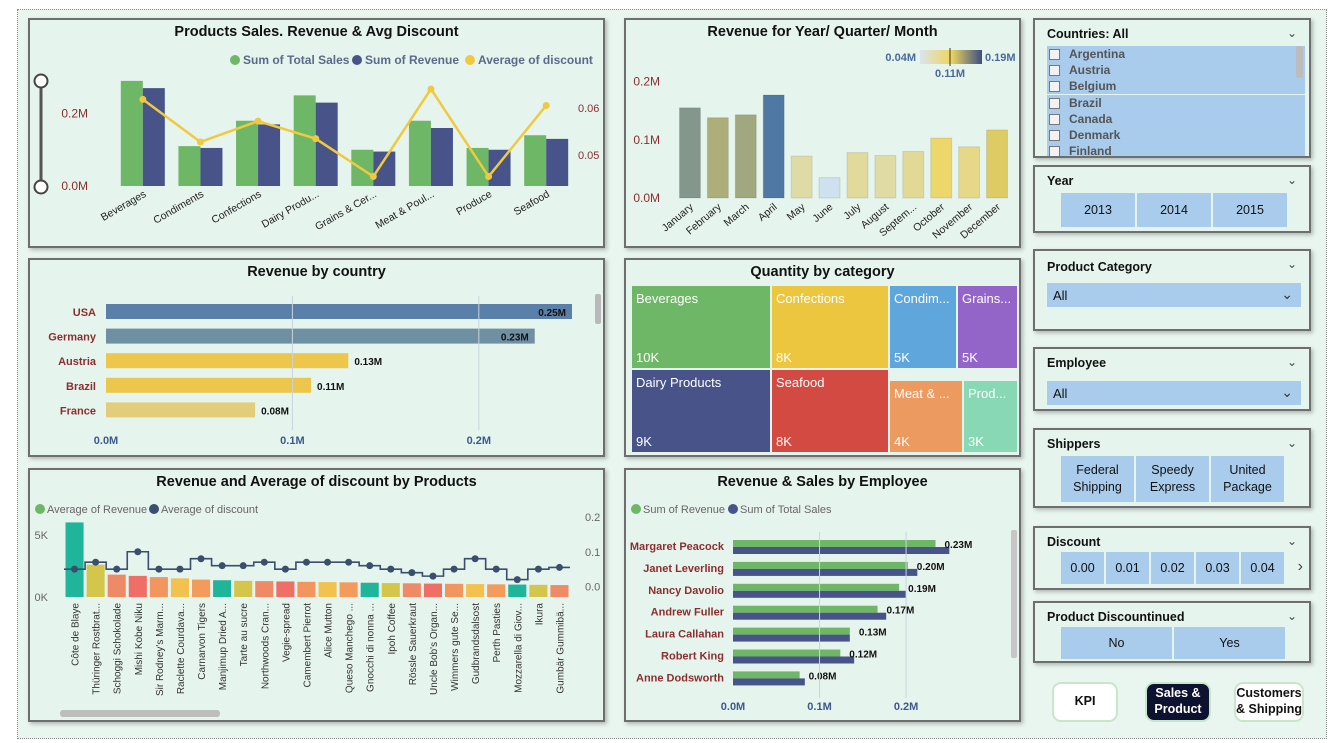 Image resolution: width=1342 pixels, height=743 pixels. What do you see at coordinates (701, 327) in the screenshot?
I see `treemap-cell: Beverages 10K` at bounding box center [701, 327].